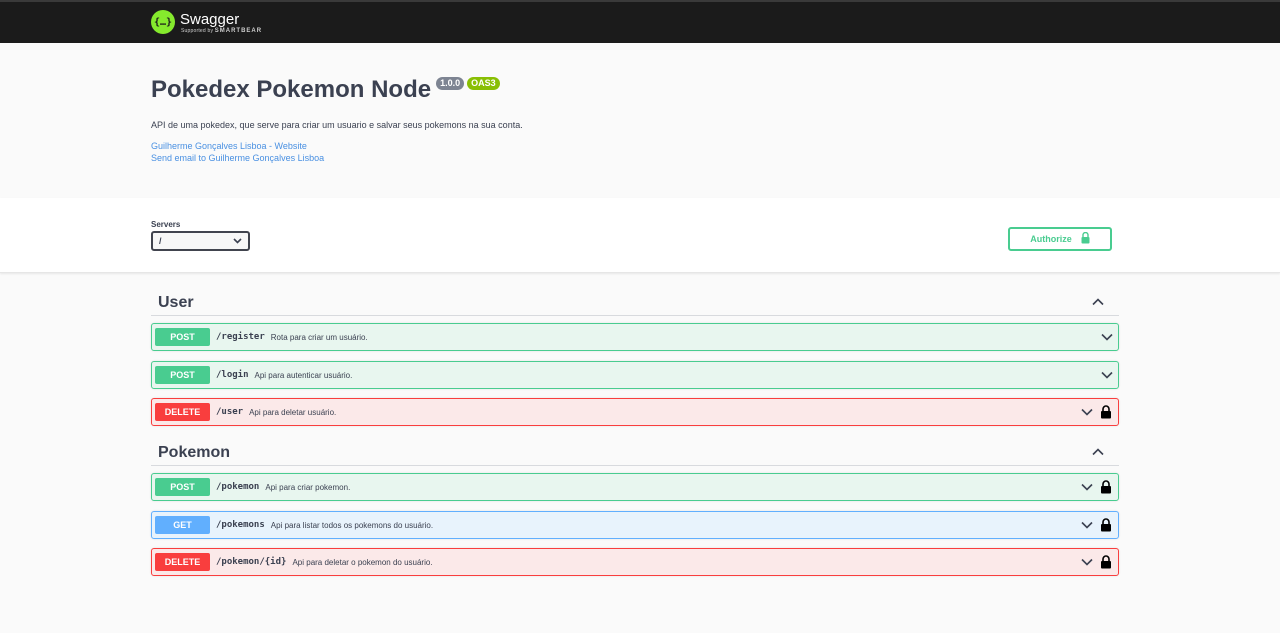 The width and height of the screenshot is (1280, 633). What do you see at coordinates (200, 241) in the screenshot?
I see `servers-select: /` at bounding box center [200, 241].